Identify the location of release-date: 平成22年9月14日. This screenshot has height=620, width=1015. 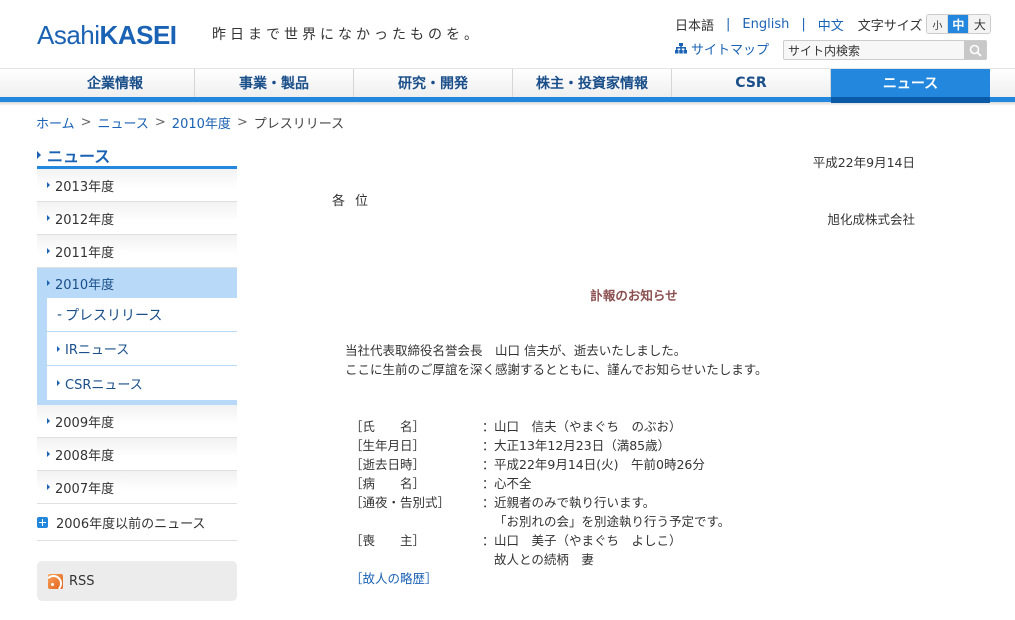
(863, 162).